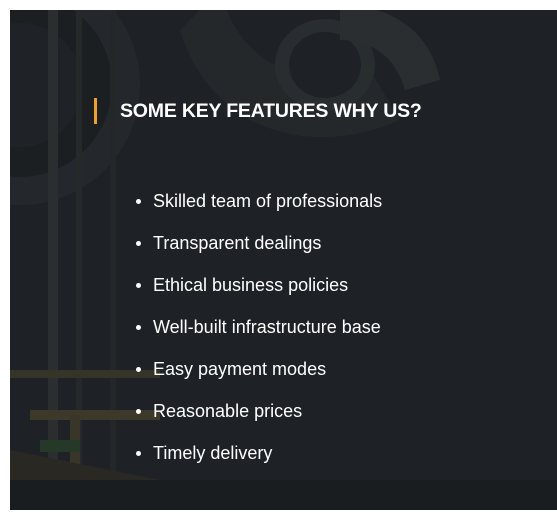  What do you see at coordinates (213, 452) in the screenshot?
I see `feature-label: Timely delivery` at bounding box center [213, 452].